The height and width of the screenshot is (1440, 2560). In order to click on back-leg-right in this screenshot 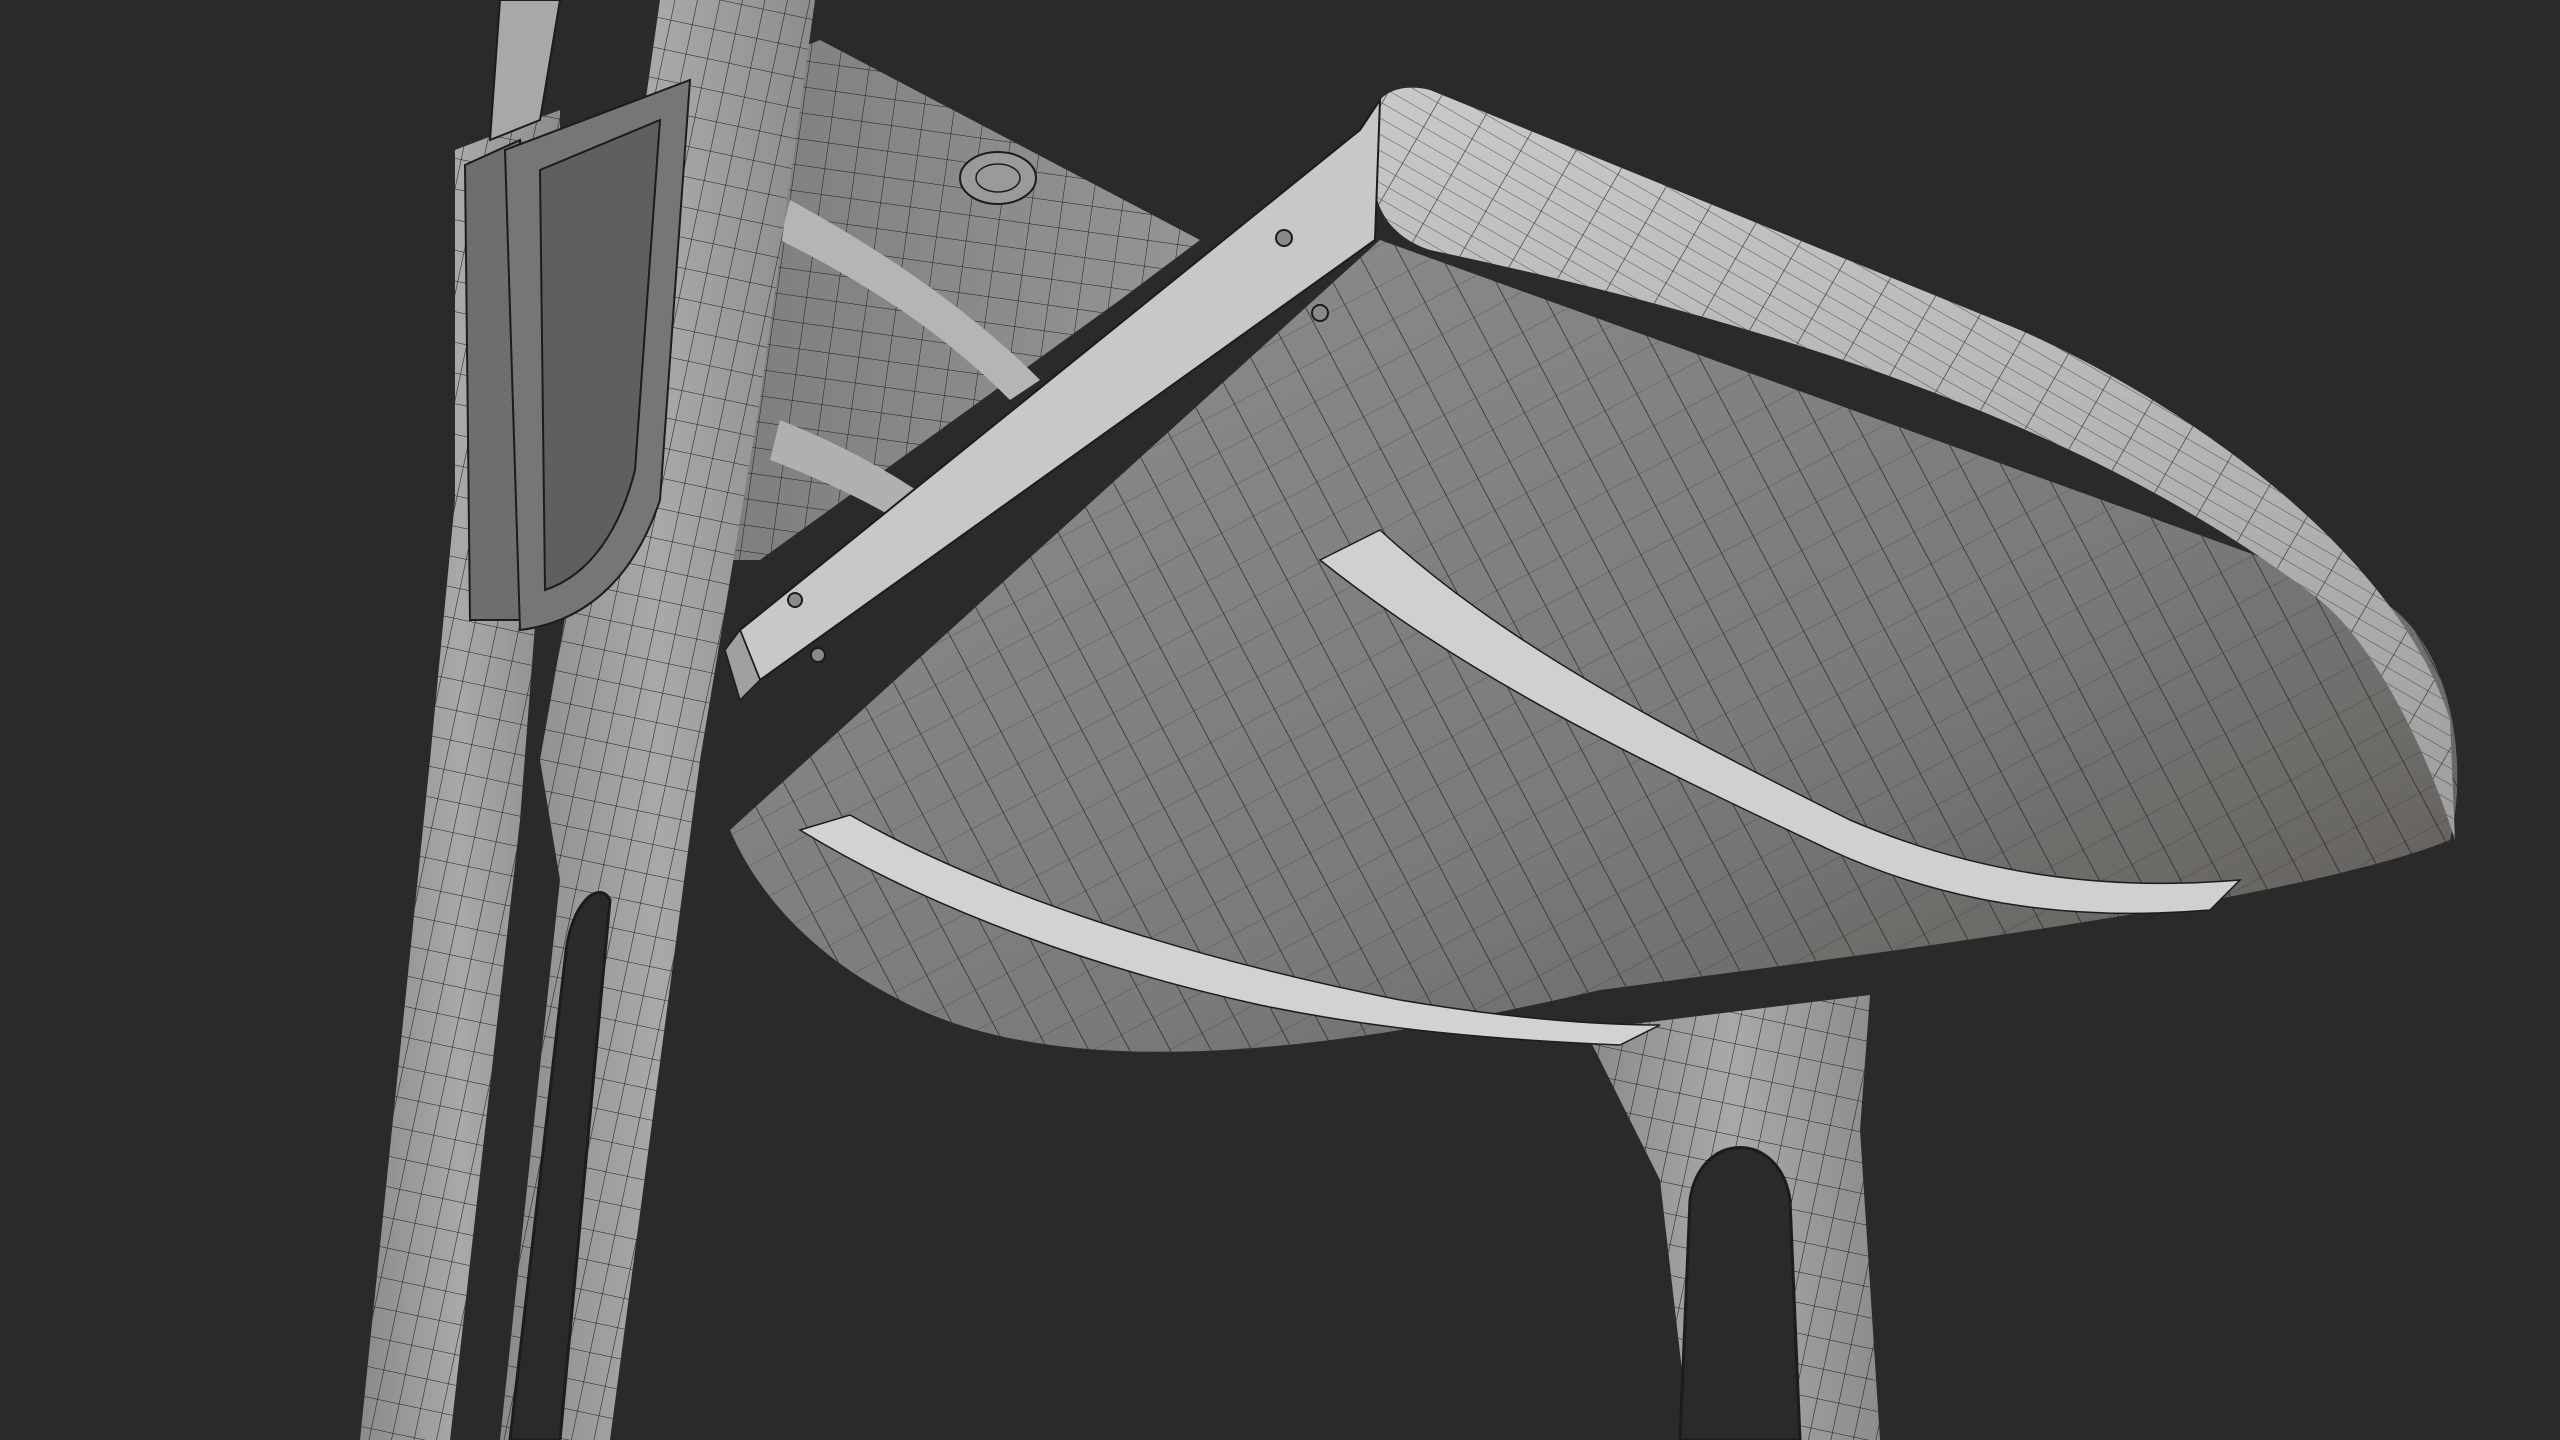, I will do `click(657, 720)`.